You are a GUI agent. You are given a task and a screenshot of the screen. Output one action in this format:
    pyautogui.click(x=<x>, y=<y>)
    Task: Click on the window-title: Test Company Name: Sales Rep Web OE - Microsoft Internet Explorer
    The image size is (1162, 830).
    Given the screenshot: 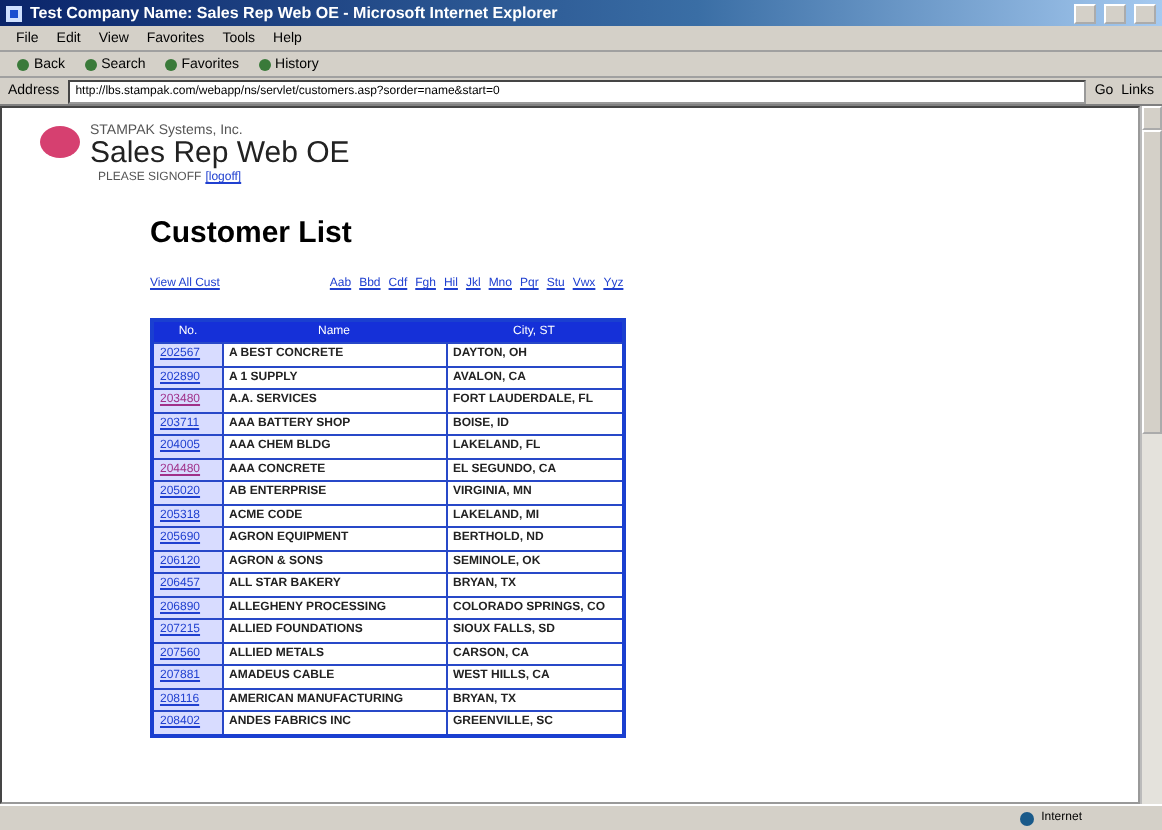 What is the action you would take?
    pyautogui.click(x=295, y=13)
    